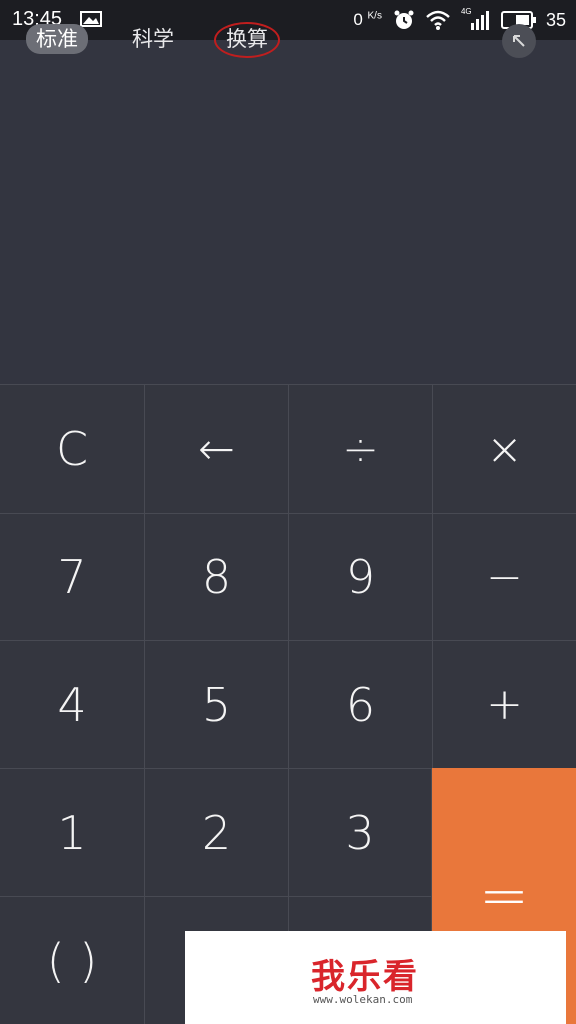 Image resolution: width=576 pixels, height=1024 pixels. What do you see at coordinates (367, 19) in the screenshot?
I see `net-speed: 0 K/s` at bounding box center [367, 19].